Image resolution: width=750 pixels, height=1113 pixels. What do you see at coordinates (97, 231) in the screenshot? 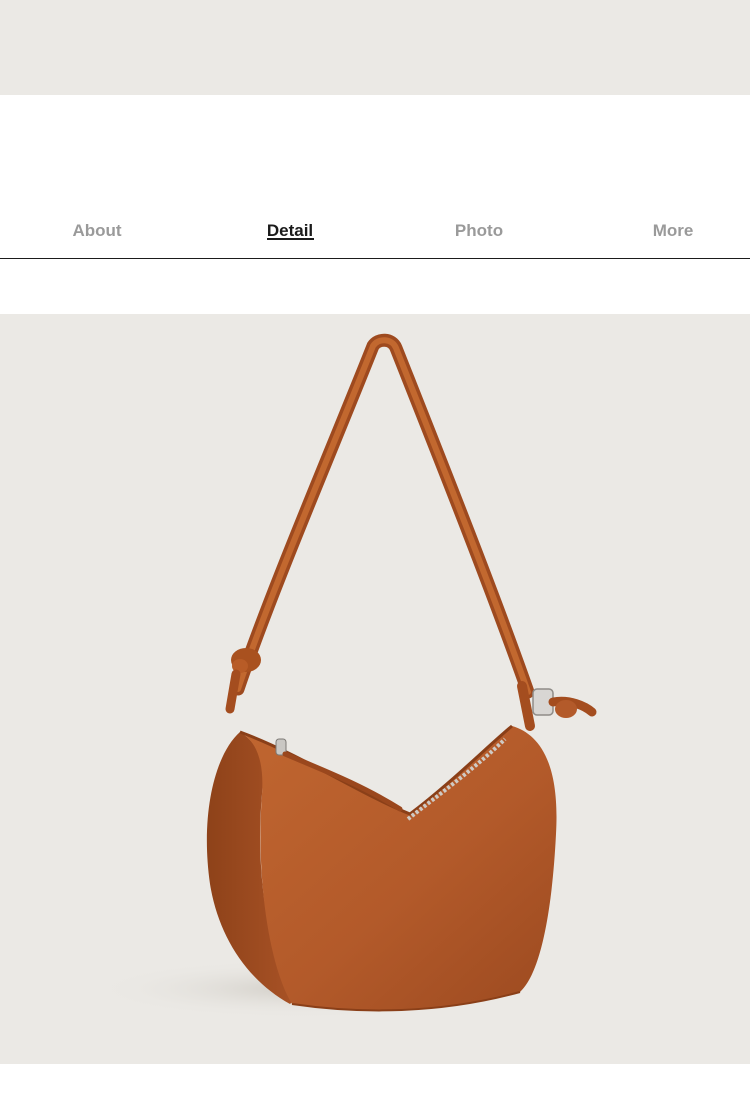
I see `tab-about: About` at bounding box center [97, 231].